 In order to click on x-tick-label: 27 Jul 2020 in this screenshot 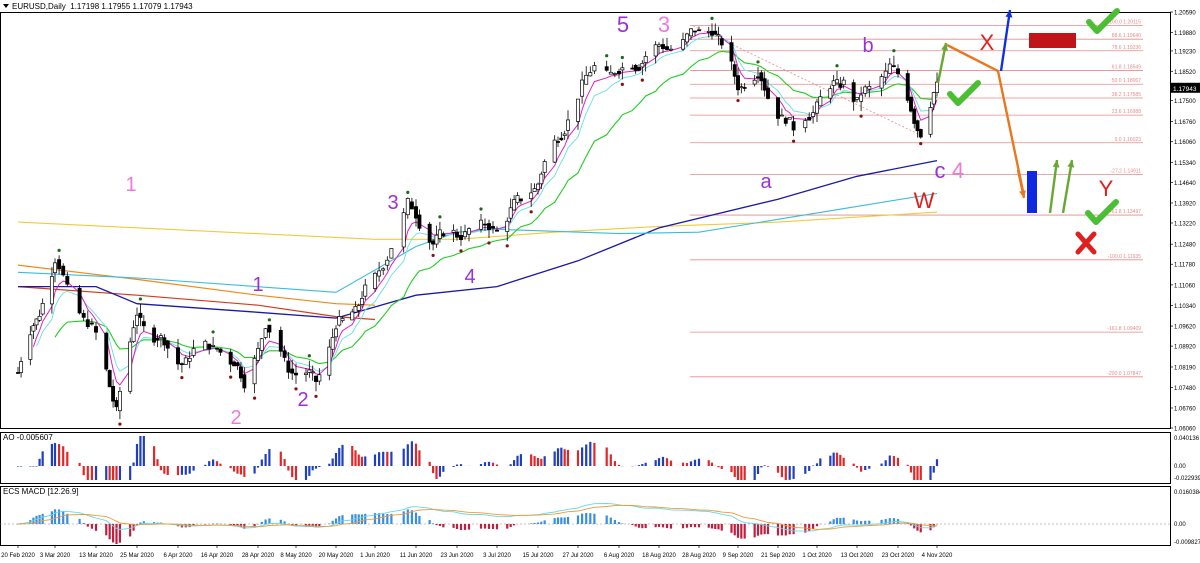, I will do `click(578, 556)`.